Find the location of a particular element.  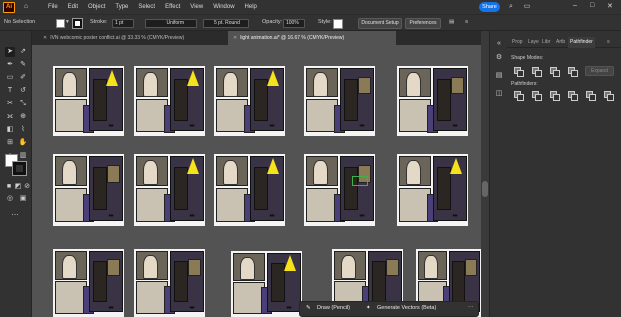

libraries-icon: ◫ is located at coordinates (499, 94).